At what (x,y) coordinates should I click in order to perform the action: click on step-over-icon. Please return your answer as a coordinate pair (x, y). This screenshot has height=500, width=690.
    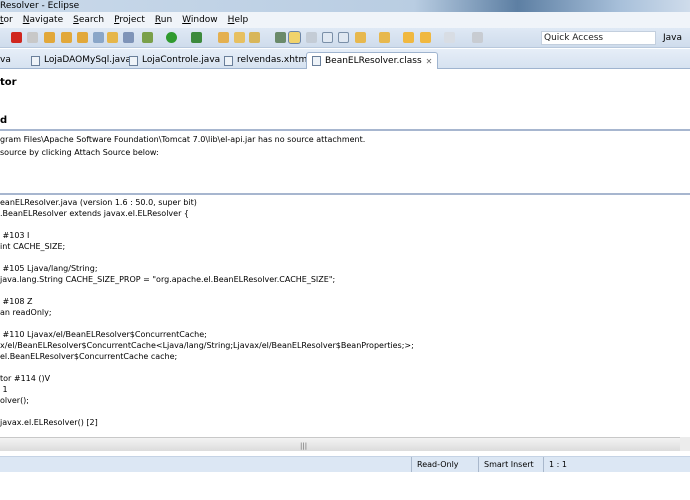
    Looking at the image, I should click on (66, 37).